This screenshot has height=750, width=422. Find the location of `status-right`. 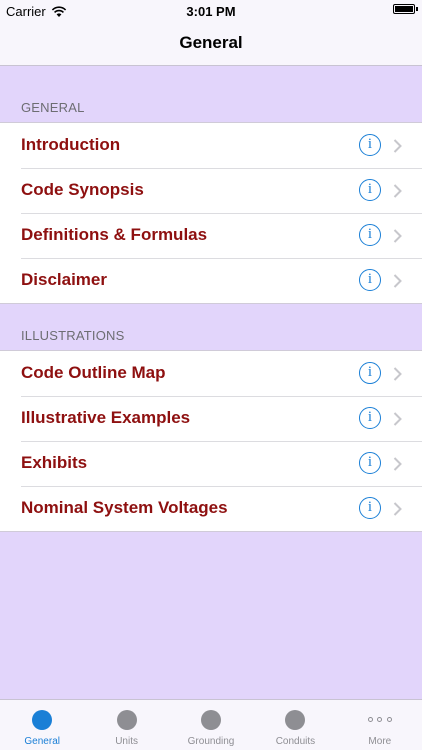

status-right is located at coordinates (405, 9).